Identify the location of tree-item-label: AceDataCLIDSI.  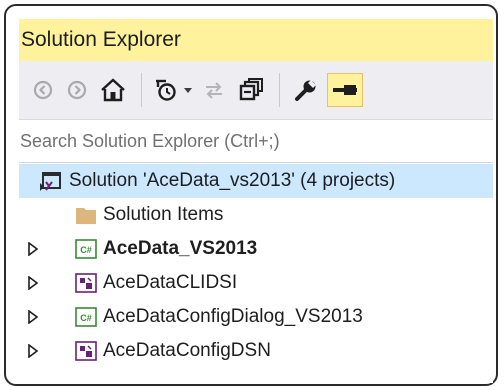
(170, 282).